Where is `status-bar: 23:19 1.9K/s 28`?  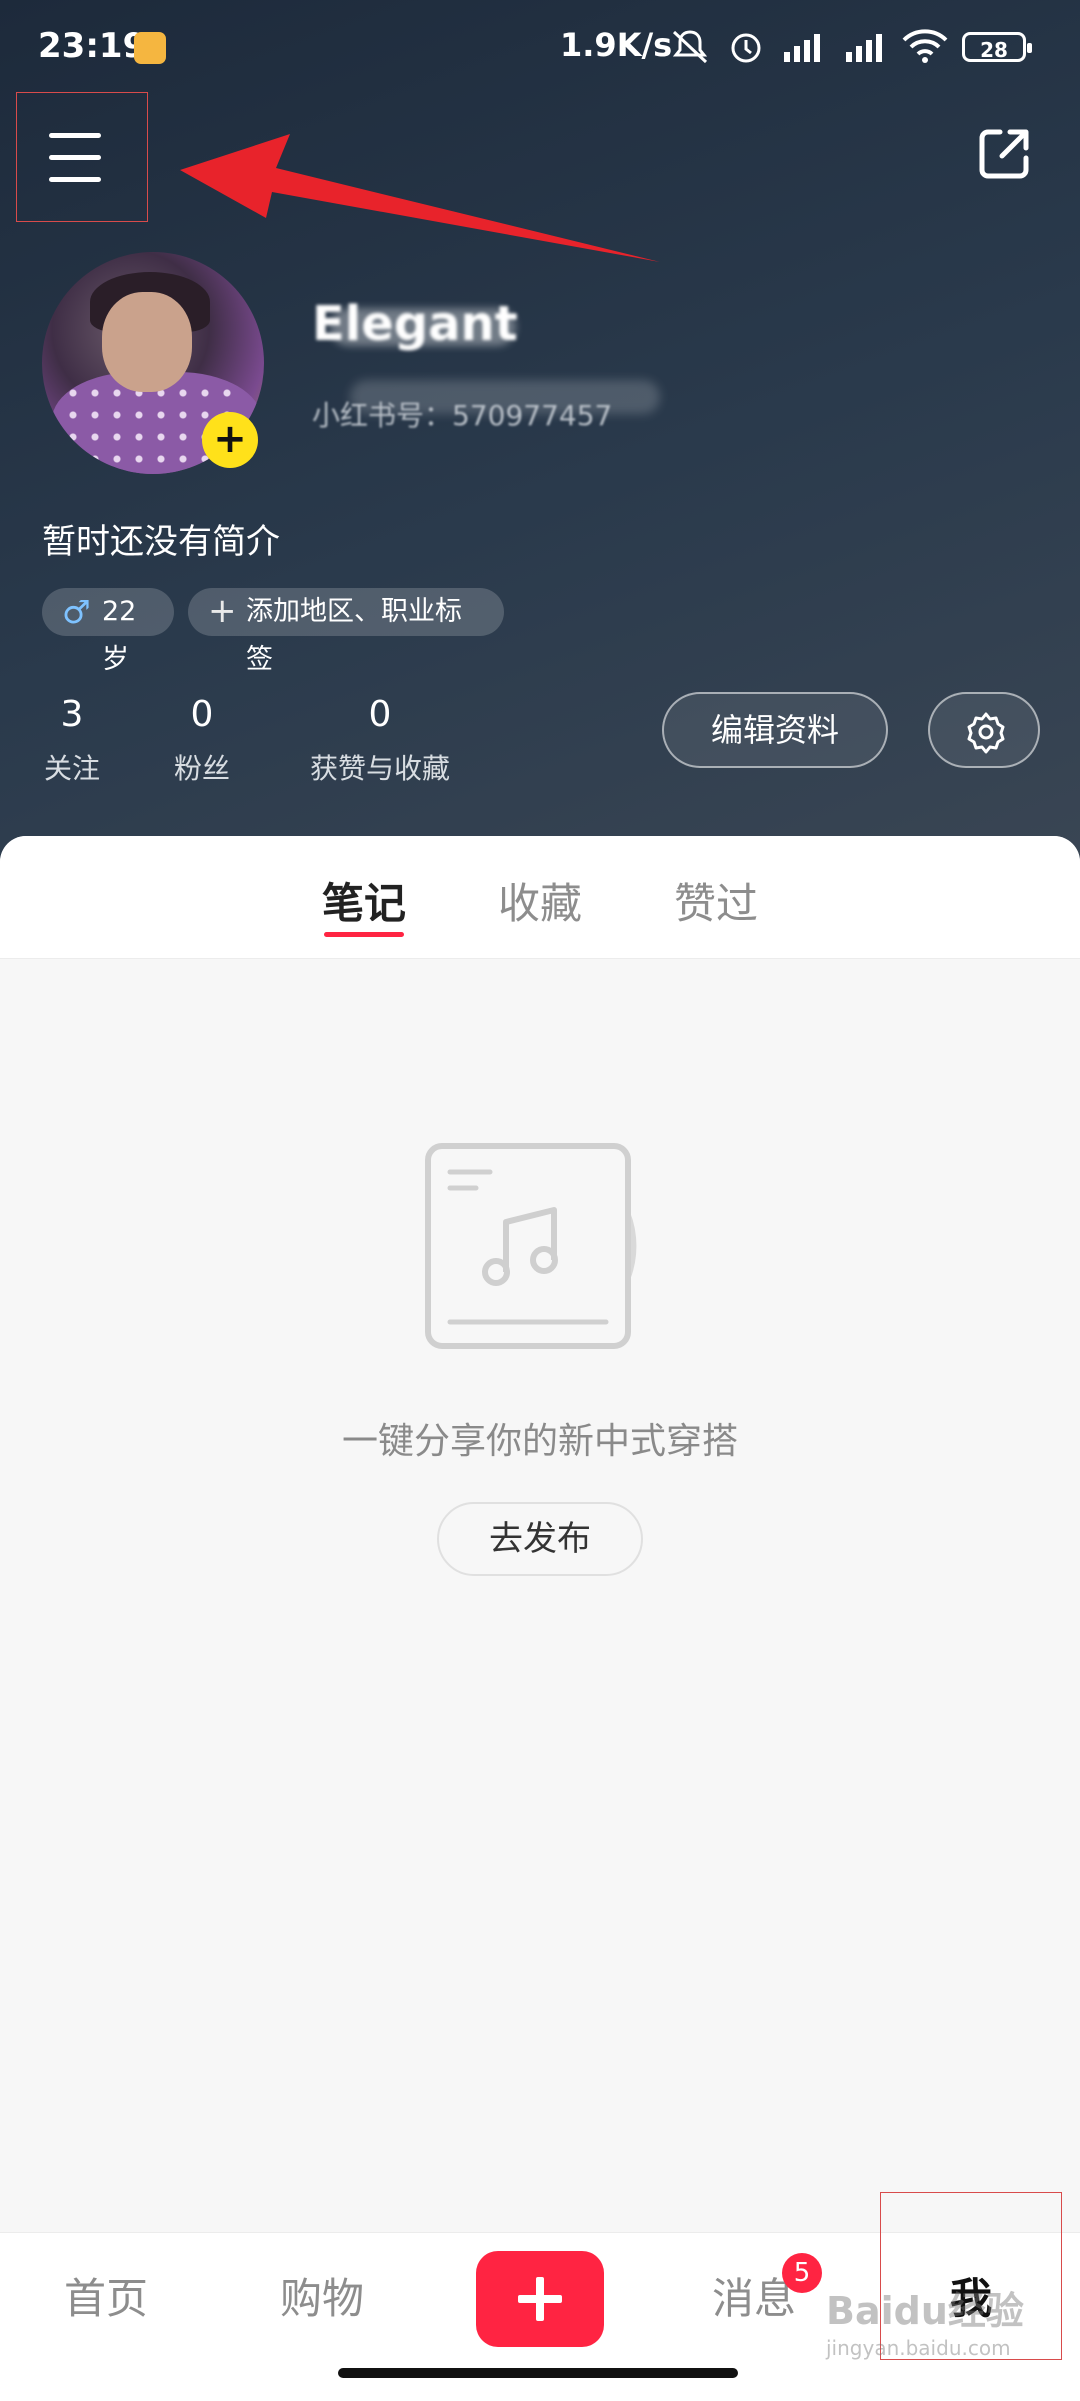 status-bar: 23:19 1.9K/s 28 is located at coordinates (540, 50).